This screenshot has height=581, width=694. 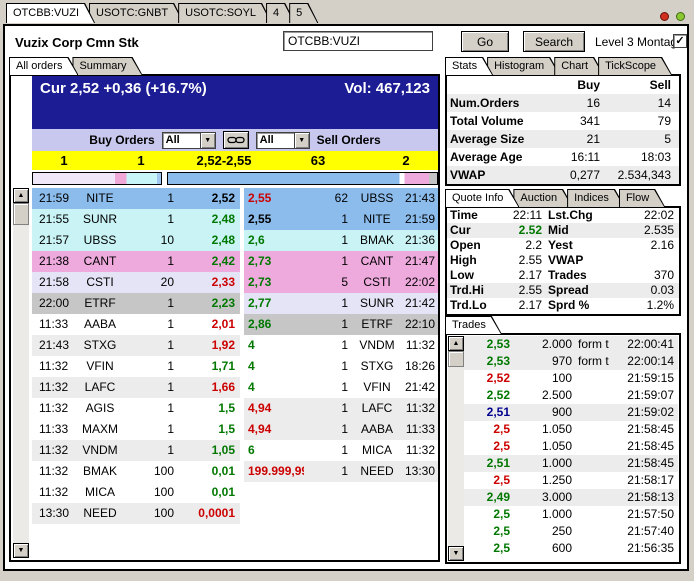 I want to click on book-row: 11:32 VNDM 1 1,05 6 1 MICA 11:32, so click(x=235, y=450).